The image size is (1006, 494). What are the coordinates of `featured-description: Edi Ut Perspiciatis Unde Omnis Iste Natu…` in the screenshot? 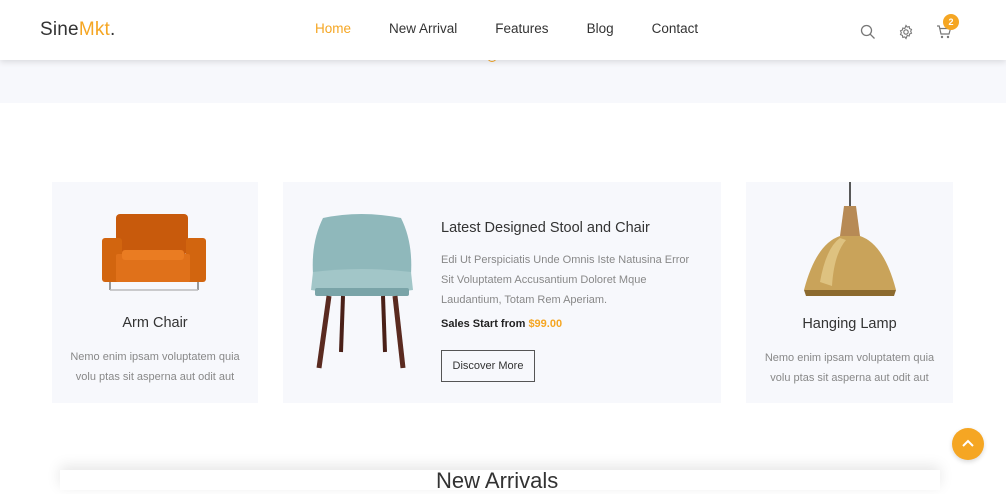 It's located at (565, 280).